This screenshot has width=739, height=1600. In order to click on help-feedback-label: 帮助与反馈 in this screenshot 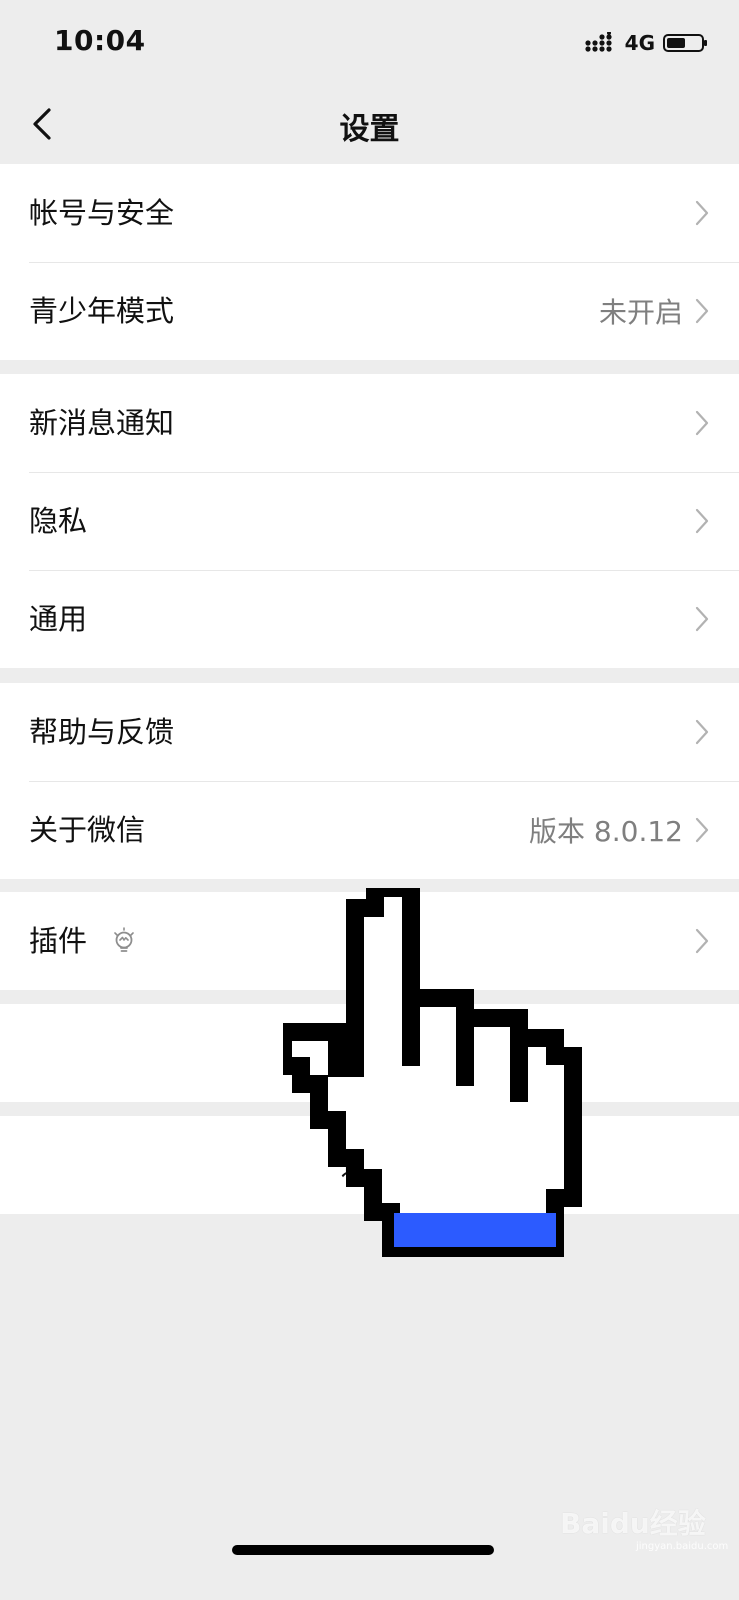, I will do `click(102, 731)`.